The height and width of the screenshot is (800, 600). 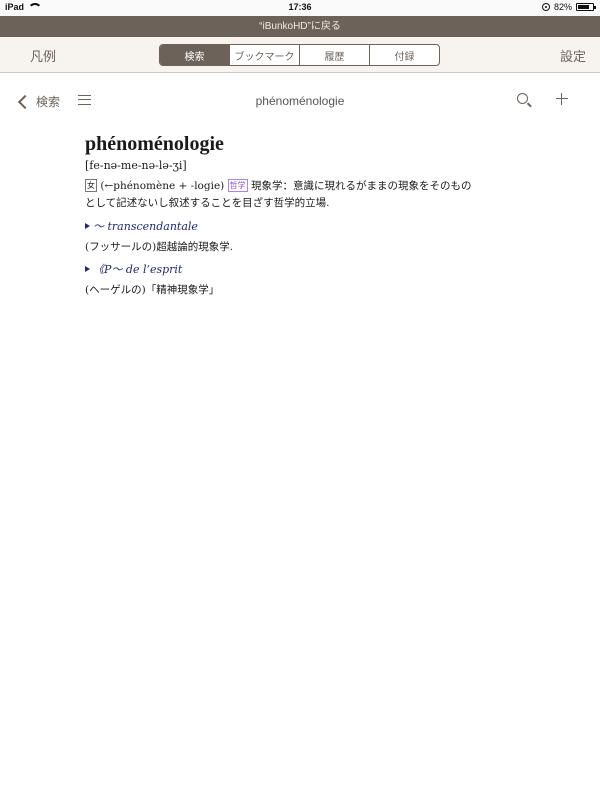 I want to click on top-bar: 凡例 検索 ブックマーク 履歴 付録 設定, so click(x=300, y=55).